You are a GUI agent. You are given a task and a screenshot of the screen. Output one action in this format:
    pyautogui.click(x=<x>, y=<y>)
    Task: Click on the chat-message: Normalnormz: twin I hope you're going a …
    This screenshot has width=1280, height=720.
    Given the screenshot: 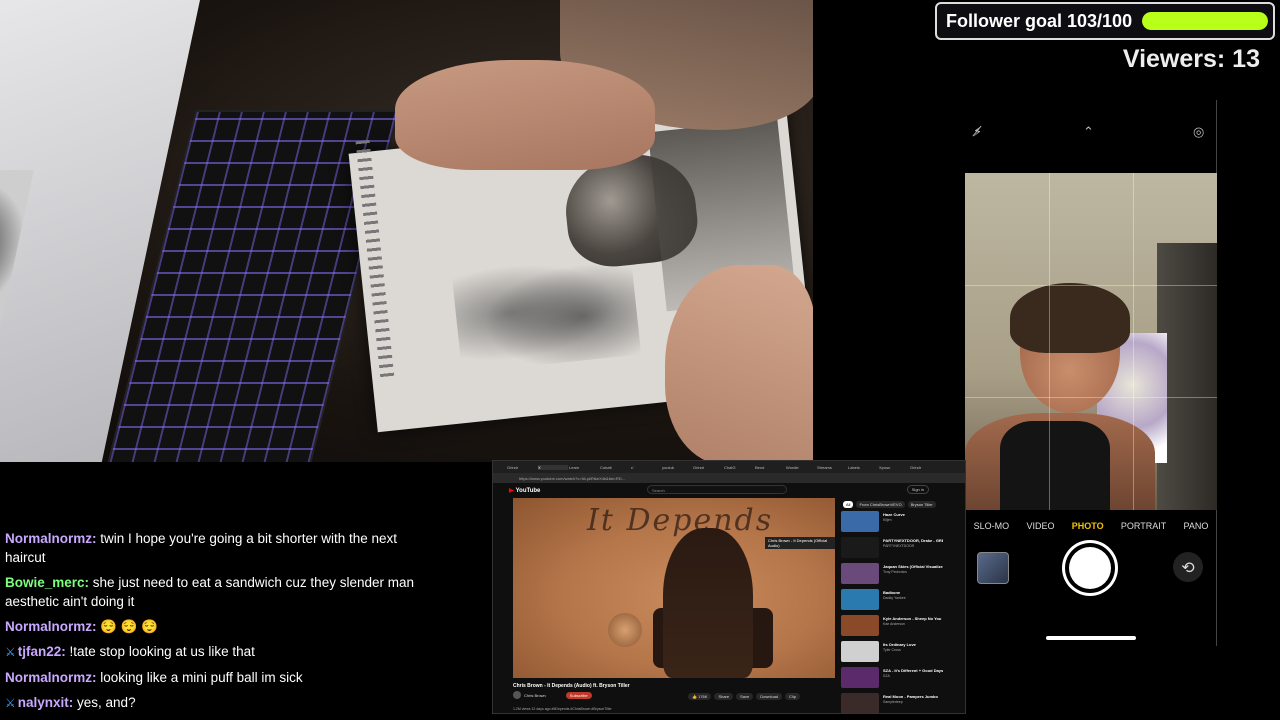 What is the action you would take?
    pyautogui.click(x=215, y=548)
    